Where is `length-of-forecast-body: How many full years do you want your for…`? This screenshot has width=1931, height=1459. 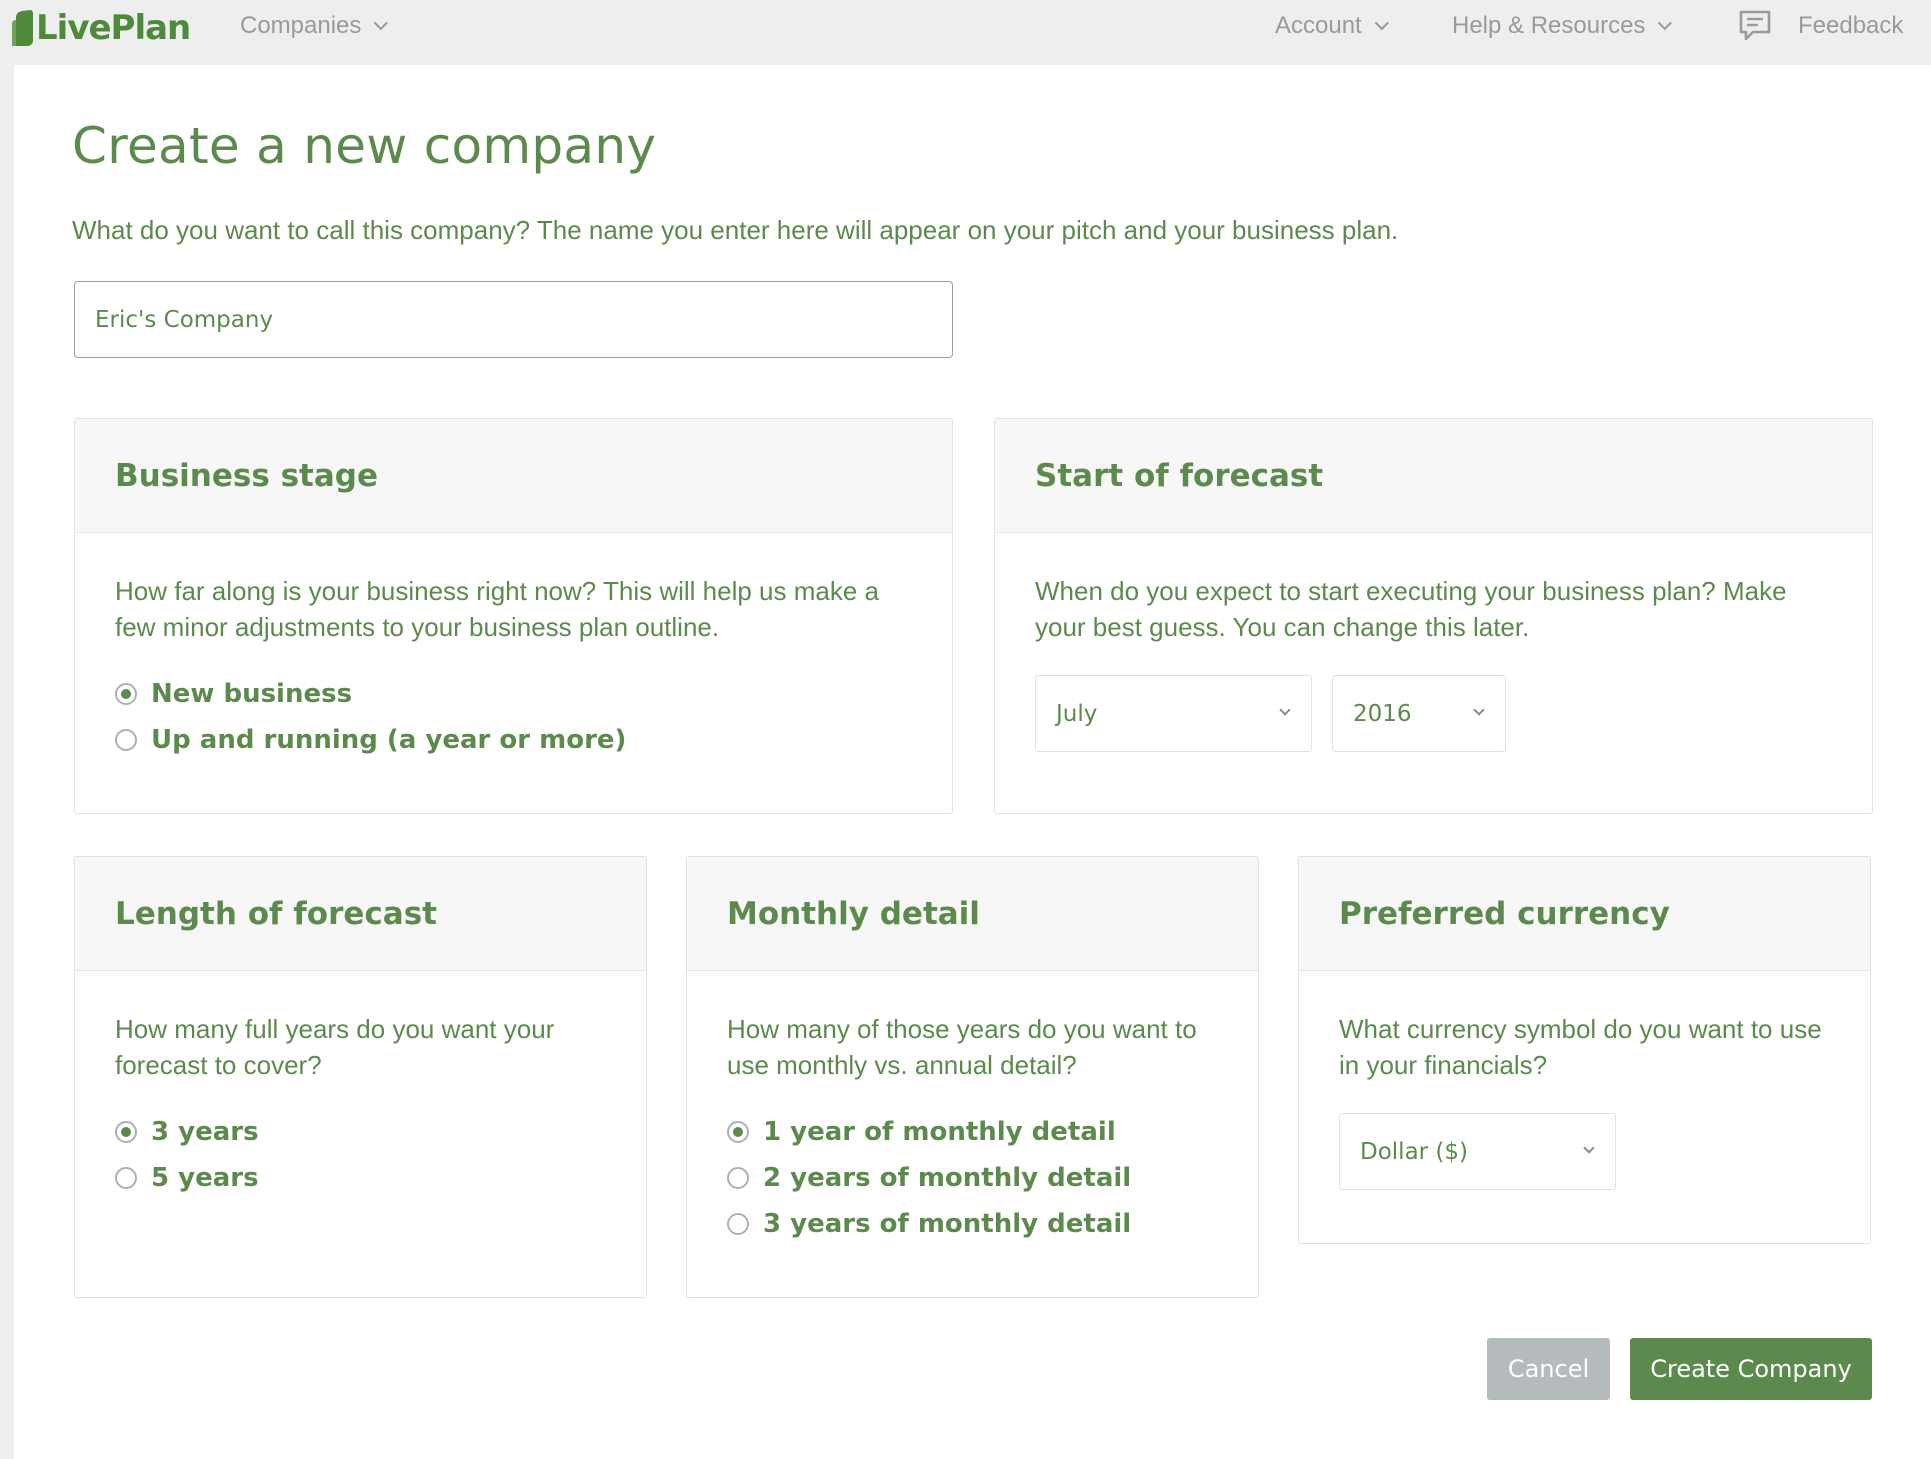
length-of-forecast-body: How many full years do you want your for… is located at coordinates (360, 1086).